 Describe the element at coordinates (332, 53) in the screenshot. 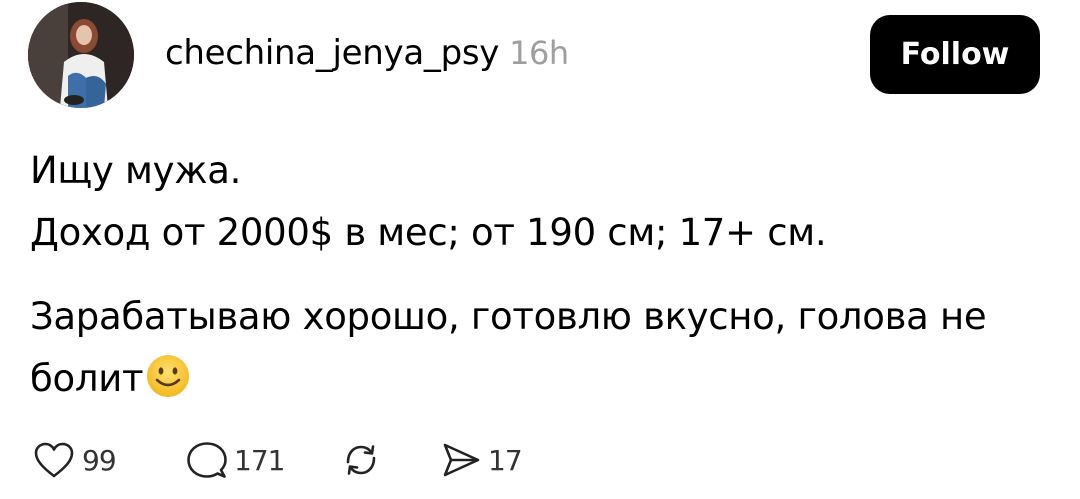

I see `username: chechina_jenya_psy` at that location.